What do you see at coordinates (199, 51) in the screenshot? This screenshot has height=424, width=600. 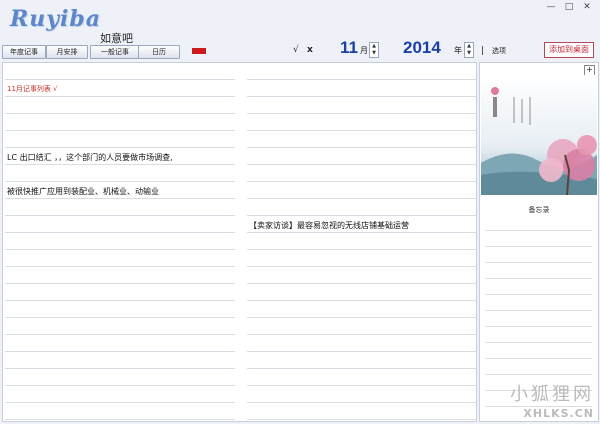 I see `color-marker` at bounding box center [199, 51].